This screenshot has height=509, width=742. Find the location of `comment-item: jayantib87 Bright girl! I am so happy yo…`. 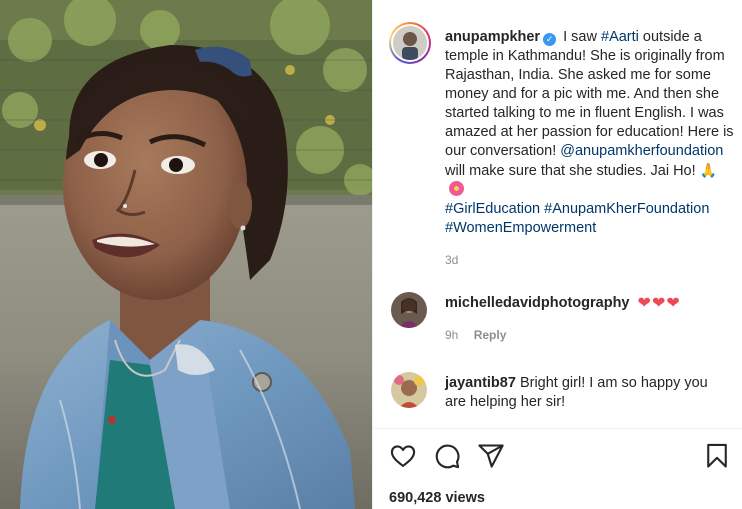

comment-item: jayantib87 Bright girl! I am so happy yo… is located at coordinates (562, 392).